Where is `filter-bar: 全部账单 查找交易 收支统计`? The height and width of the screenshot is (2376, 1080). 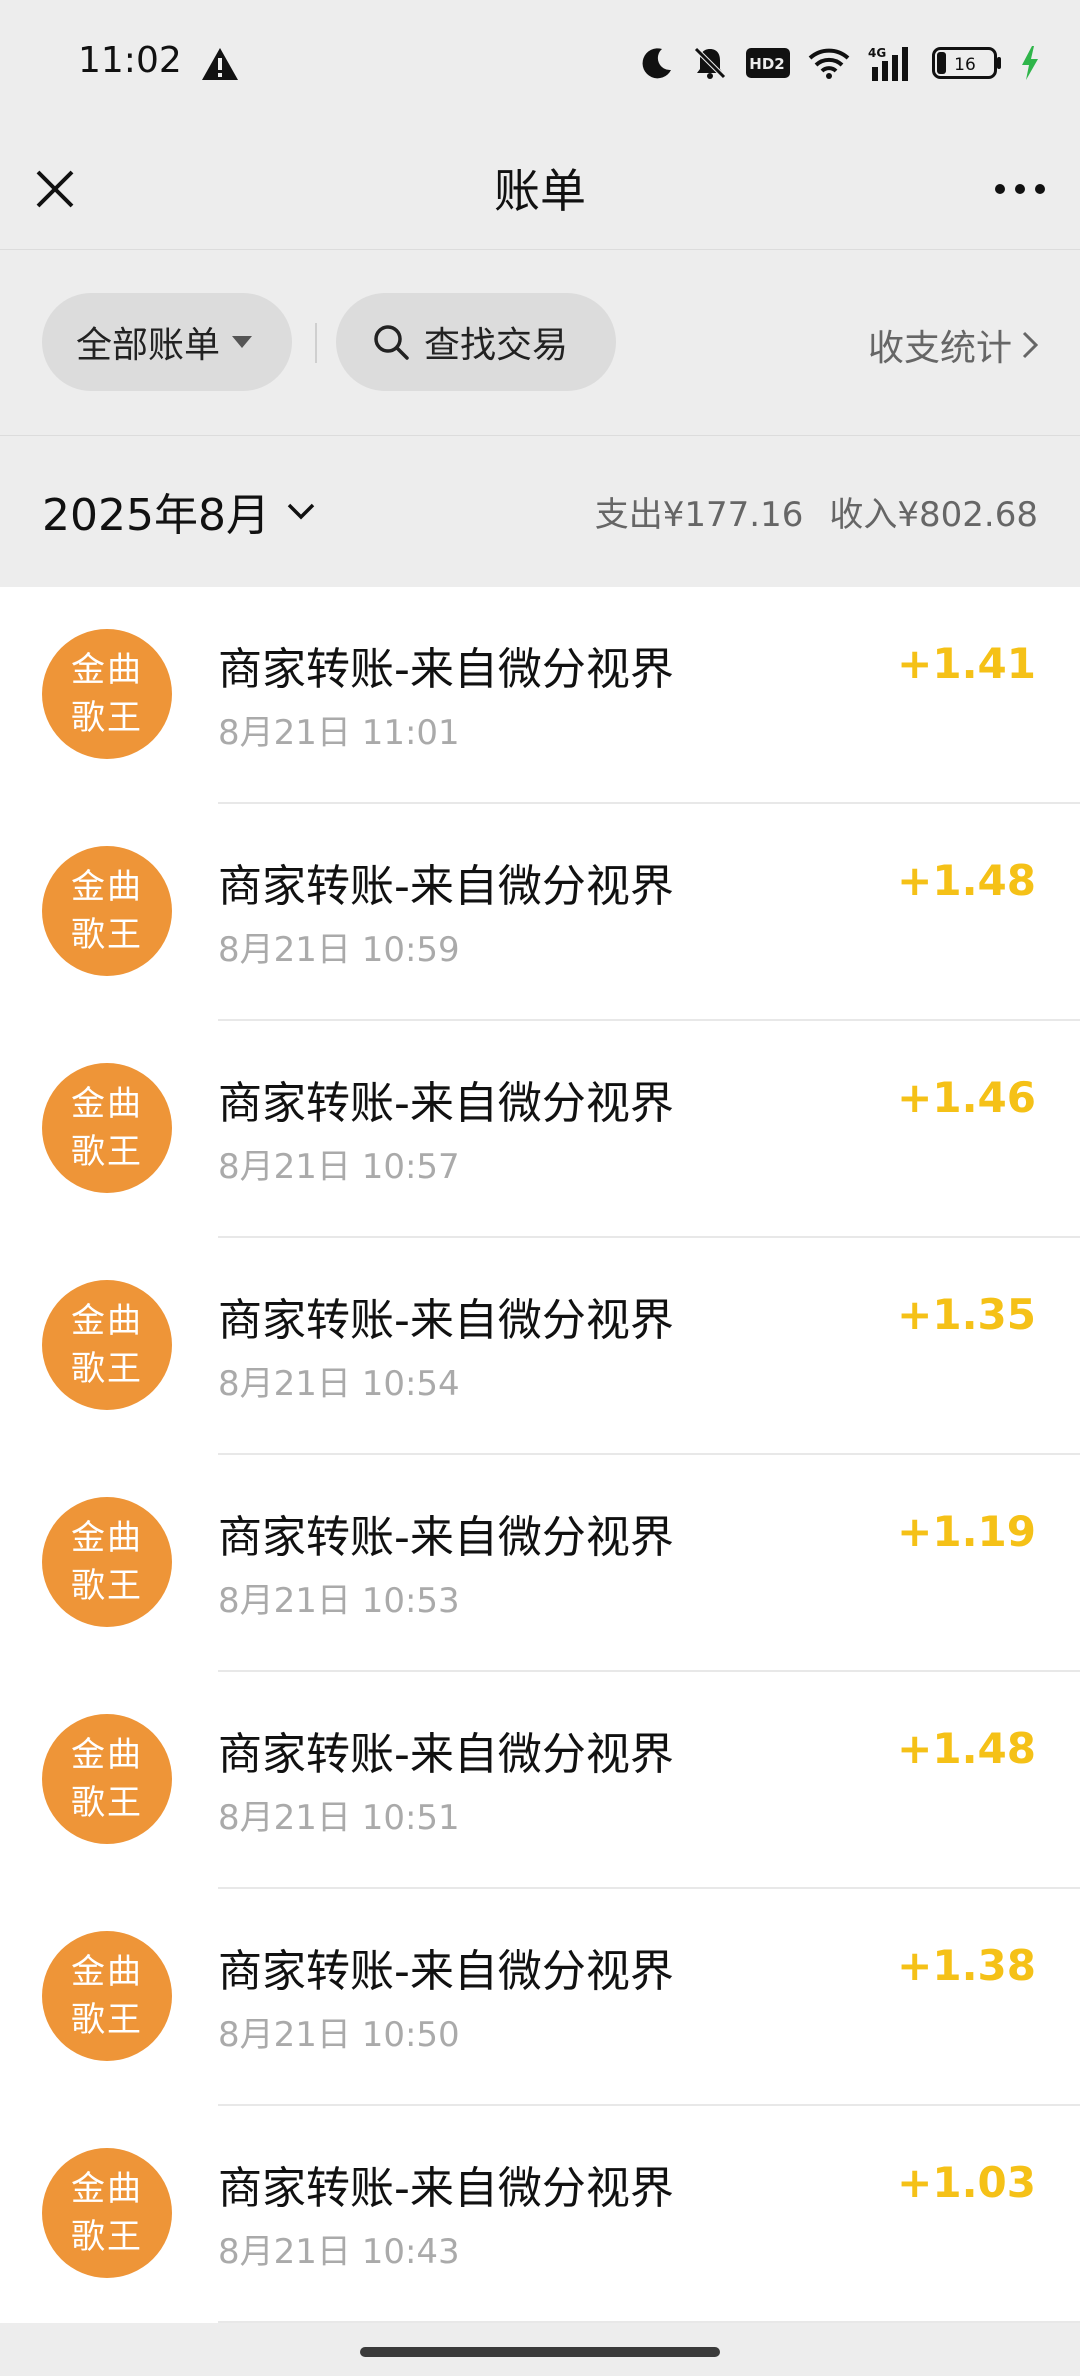
filter-bar: 全部账单 查找交易 收支统计 is located at coordinates (540, 343).